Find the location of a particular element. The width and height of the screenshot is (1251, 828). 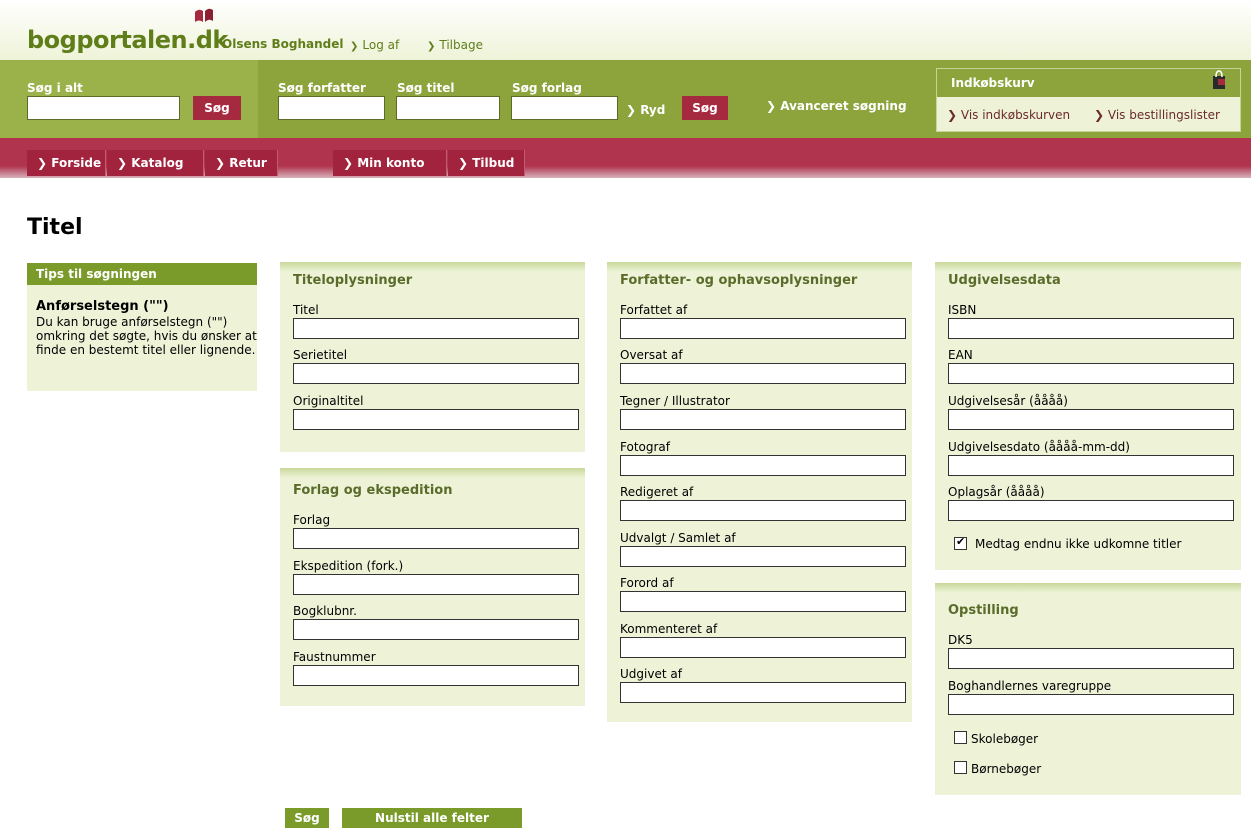

ekspedition-input is located at coordinates (436, 584).